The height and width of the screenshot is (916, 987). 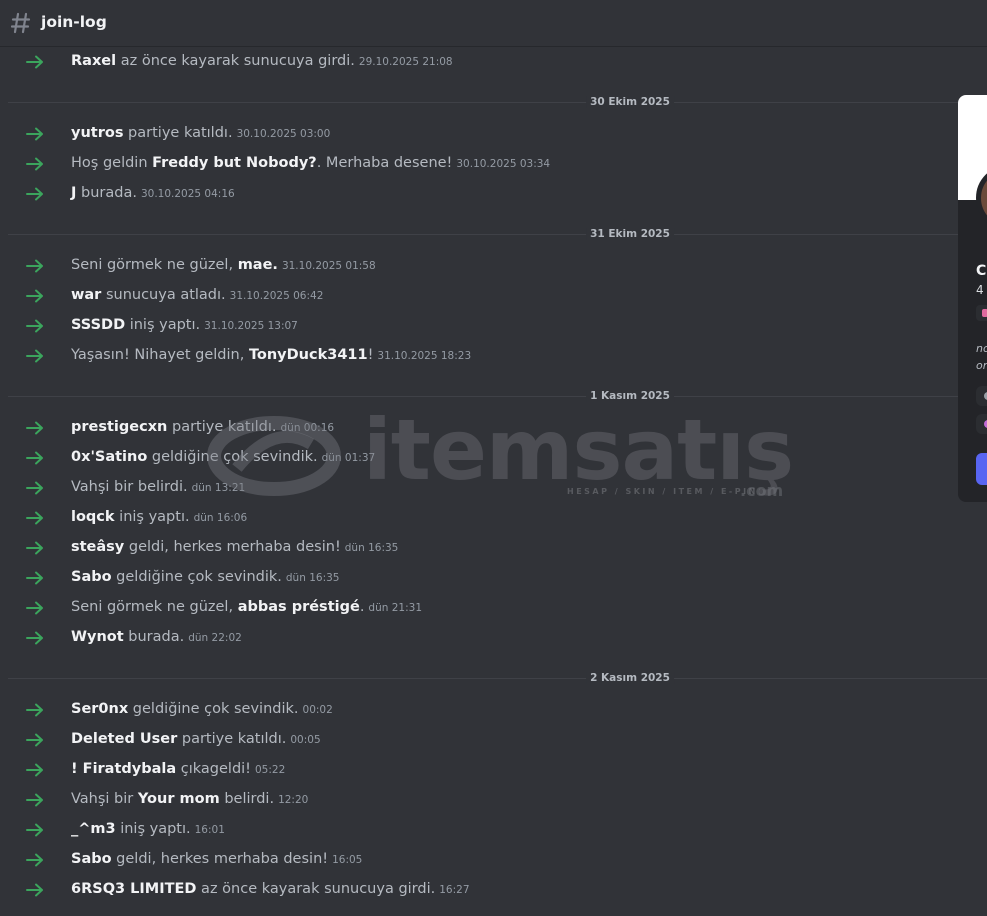 I want to click on timestamp: dün 13:21, so click(x=219, y=488).